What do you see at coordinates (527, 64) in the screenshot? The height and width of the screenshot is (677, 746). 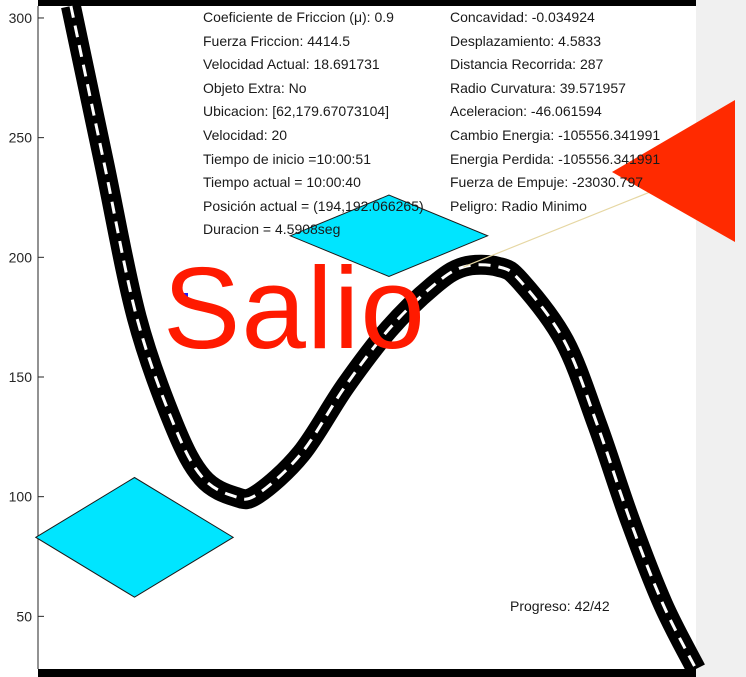 I see `status-line: Distancia Recorrida: 287` at bounding box center [527, 64].